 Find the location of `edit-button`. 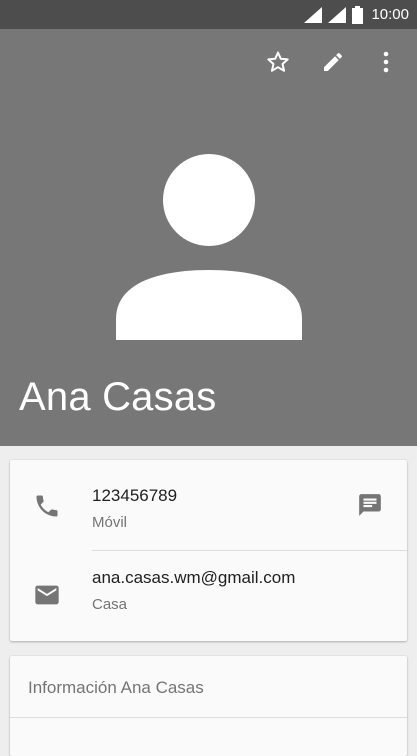

edit-button is located at coordinates (333, 62).